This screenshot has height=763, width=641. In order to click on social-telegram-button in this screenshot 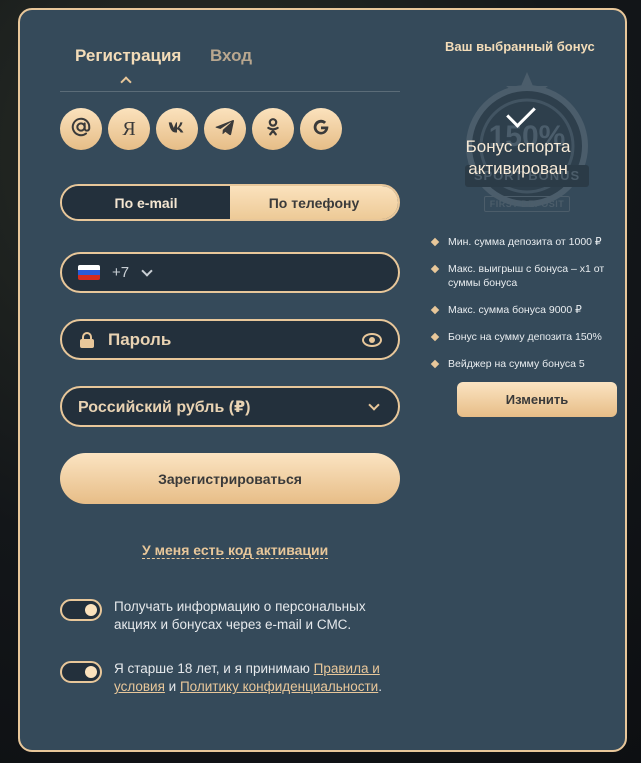, I will do `click(225, 129)`.